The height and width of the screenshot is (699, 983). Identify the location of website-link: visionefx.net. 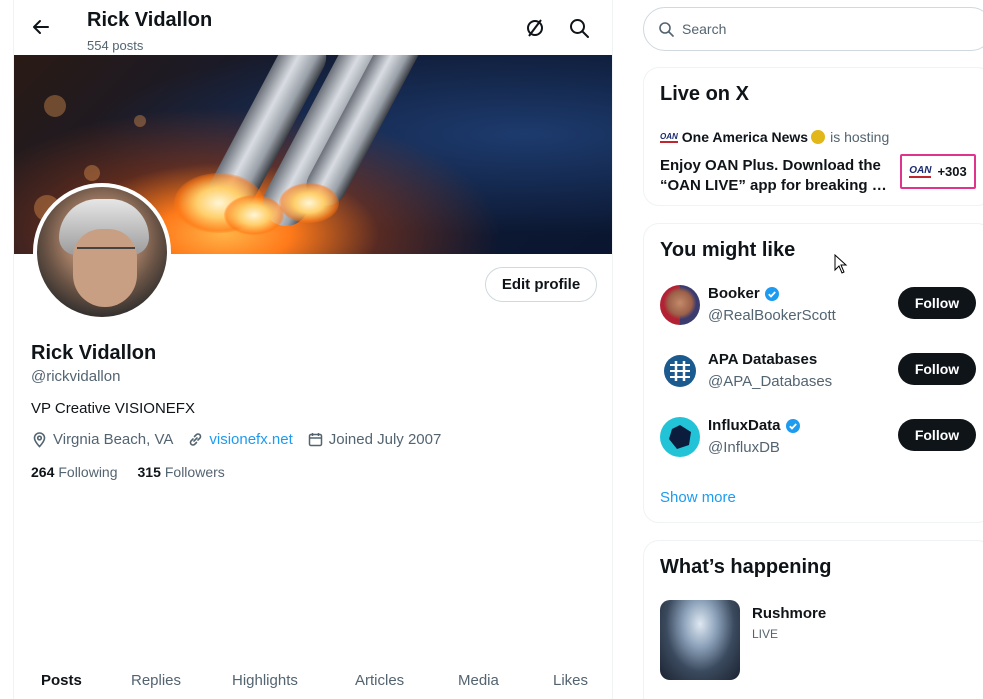
(250, 439).